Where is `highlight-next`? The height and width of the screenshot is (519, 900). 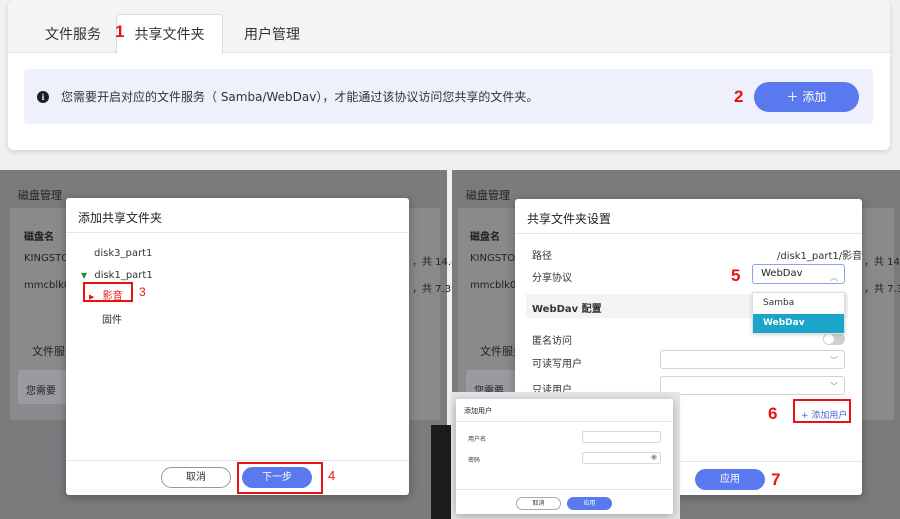
highlight-next is located at coordinates (280, 478).